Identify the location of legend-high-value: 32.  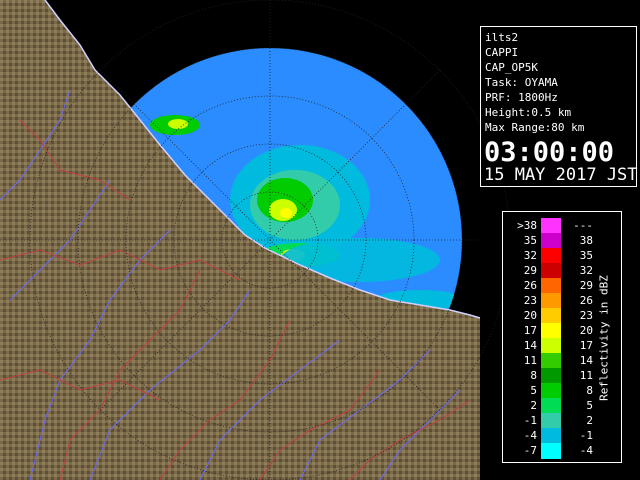
(586, 270).